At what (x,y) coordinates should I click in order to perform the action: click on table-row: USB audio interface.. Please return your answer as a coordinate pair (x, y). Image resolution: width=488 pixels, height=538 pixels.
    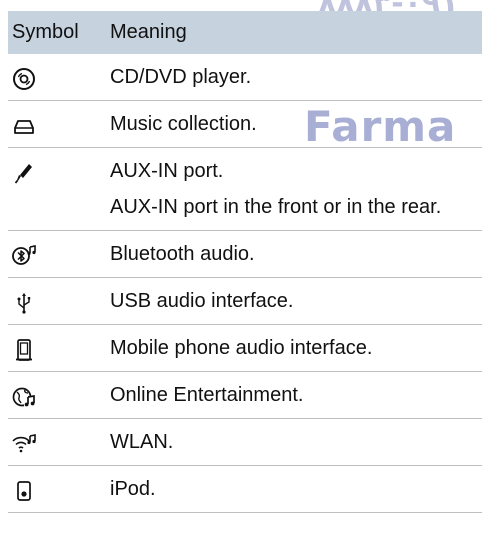
    Looking at the image, I should click on (245, 301).